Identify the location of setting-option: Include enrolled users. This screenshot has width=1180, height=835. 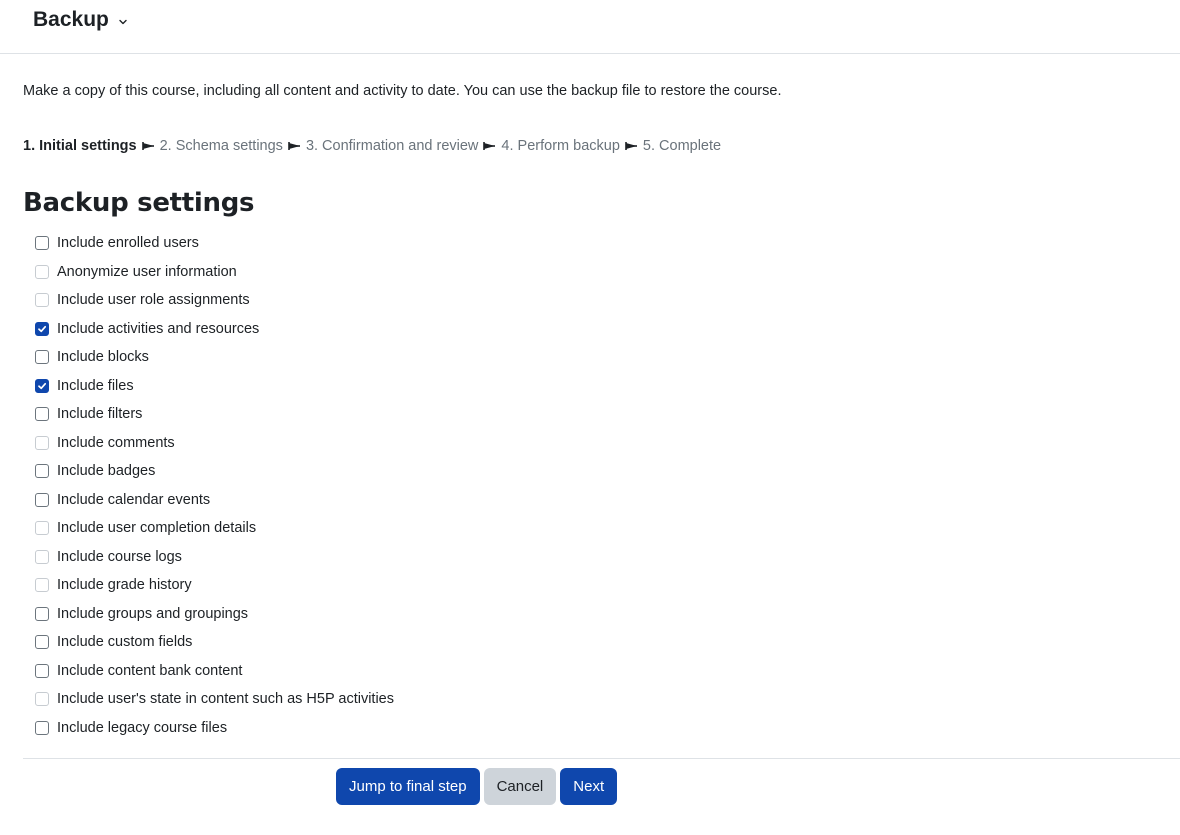
(335, 243).